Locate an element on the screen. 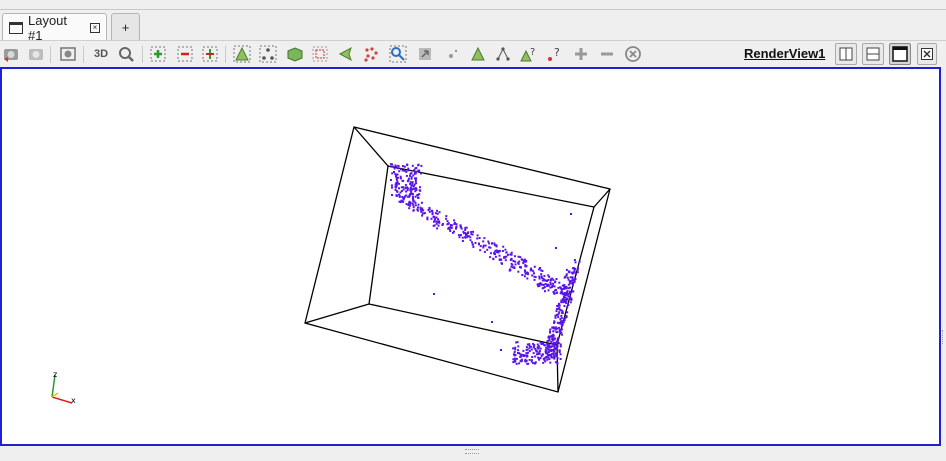  orientation-axes-icon: x z is located at coordinates (63, 387).